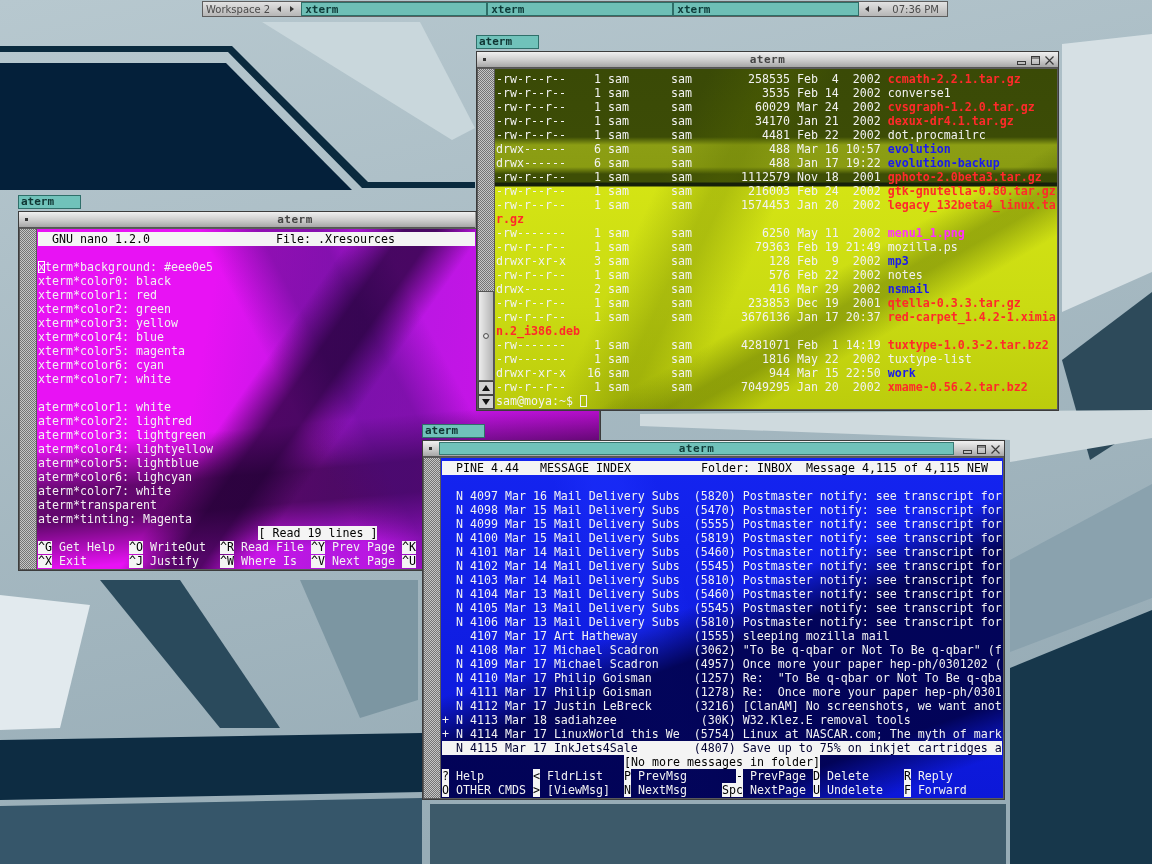 The width and height of the screenshot is (1152, 864). I want to click on shortcut-key: ^J, so click(136, 561).